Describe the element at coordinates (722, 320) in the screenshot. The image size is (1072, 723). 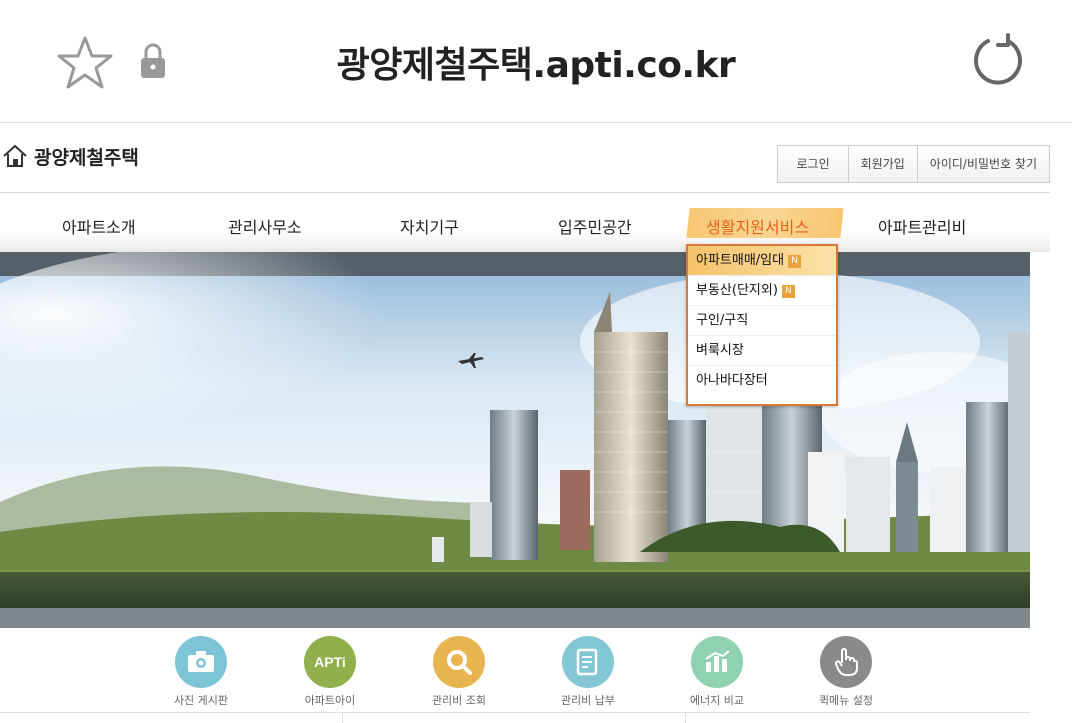
I see `dropdown-item-label: 구인/구직` at that location.